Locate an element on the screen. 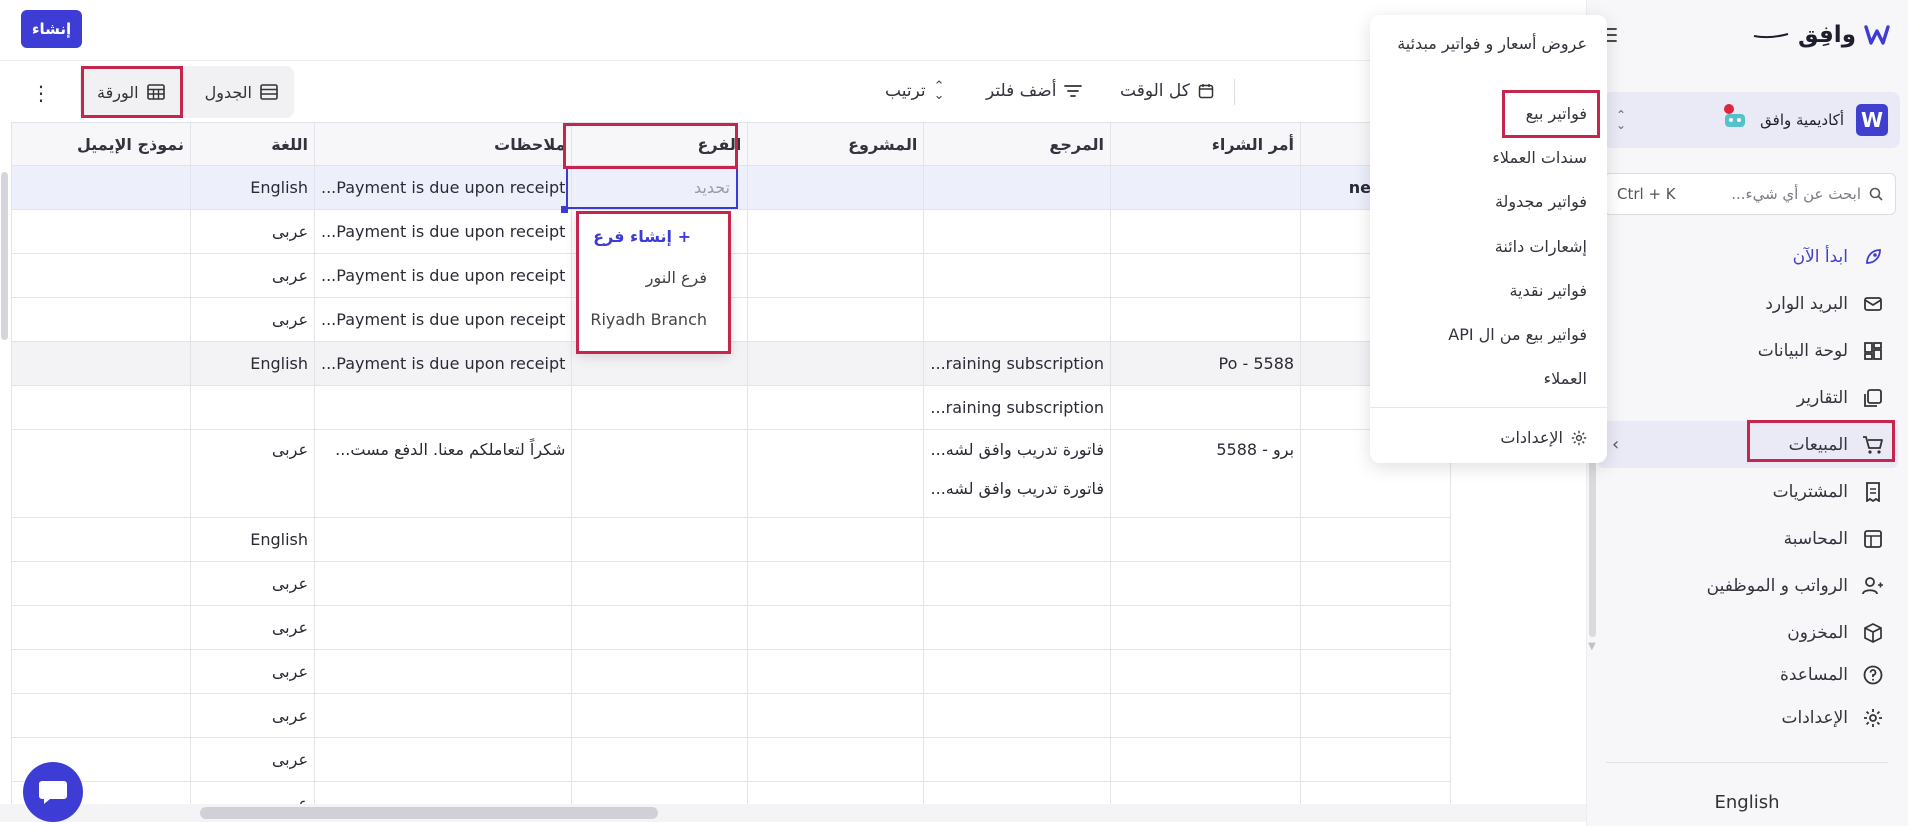  chat-button is located at coordinates (53, 792).